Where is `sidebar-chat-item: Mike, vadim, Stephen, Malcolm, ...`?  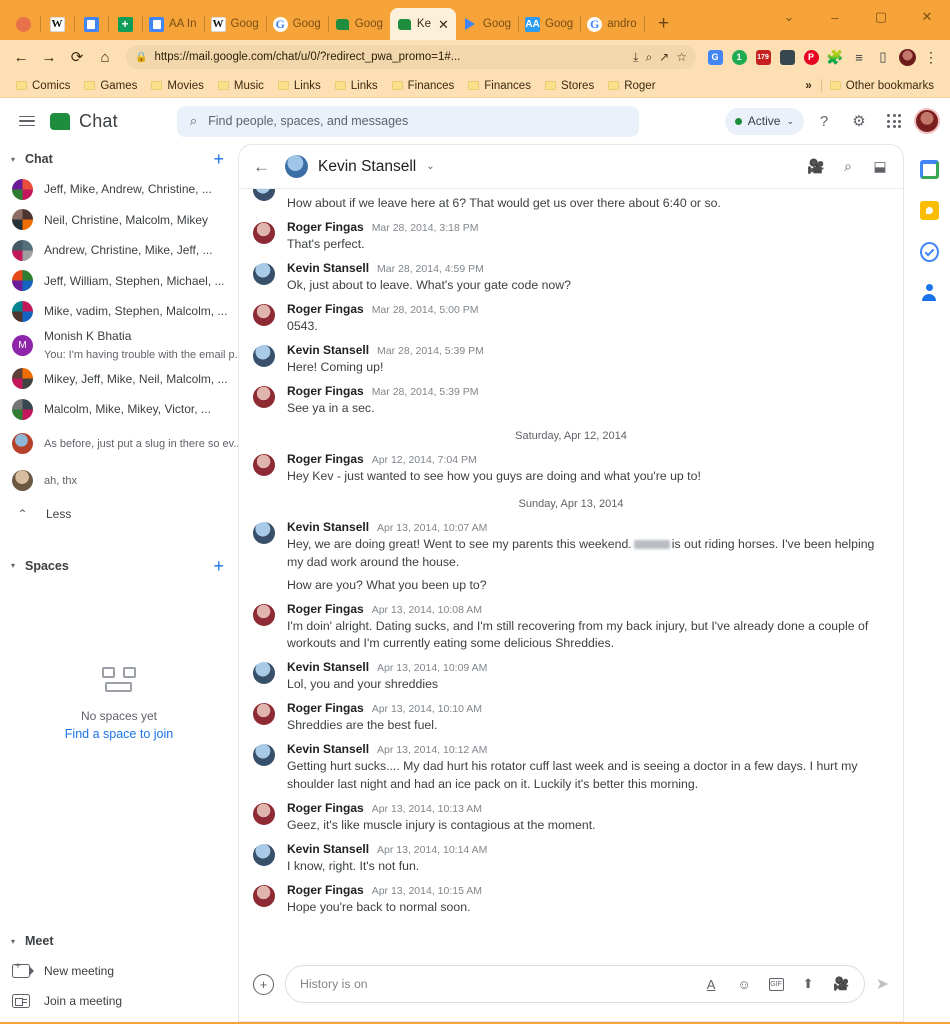 sidebar-chat-item: Mike, vadim, Stephen, Malcolm, ... is located at coordinates (119, 311).